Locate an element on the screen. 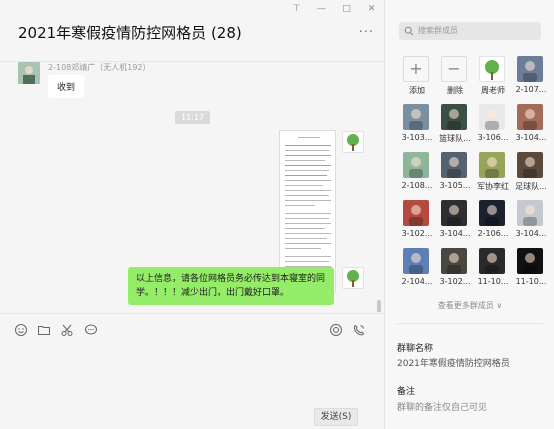 This screenshot has height=429, width=554. minimize-icon: — is located at coordinates (321, 9).